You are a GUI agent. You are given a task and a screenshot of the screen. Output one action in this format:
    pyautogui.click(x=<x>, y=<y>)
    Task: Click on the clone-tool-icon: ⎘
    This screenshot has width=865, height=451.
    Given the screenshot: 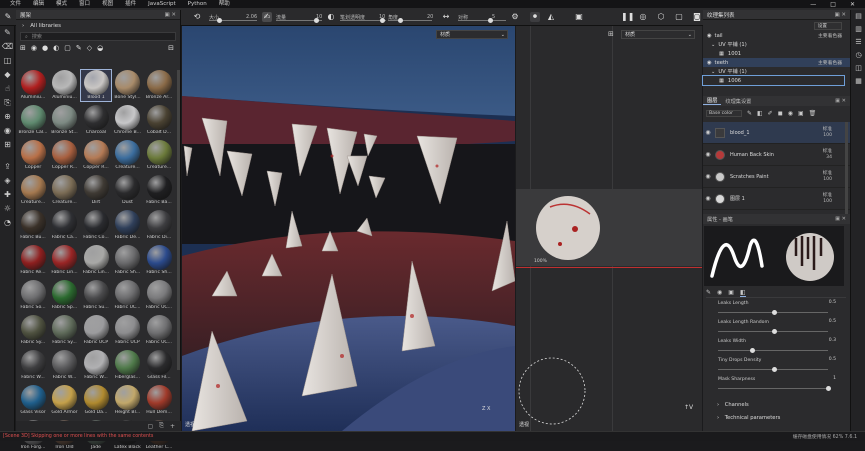 What is the action you would take?
    pyautogui.click(x=7, y=103)
    